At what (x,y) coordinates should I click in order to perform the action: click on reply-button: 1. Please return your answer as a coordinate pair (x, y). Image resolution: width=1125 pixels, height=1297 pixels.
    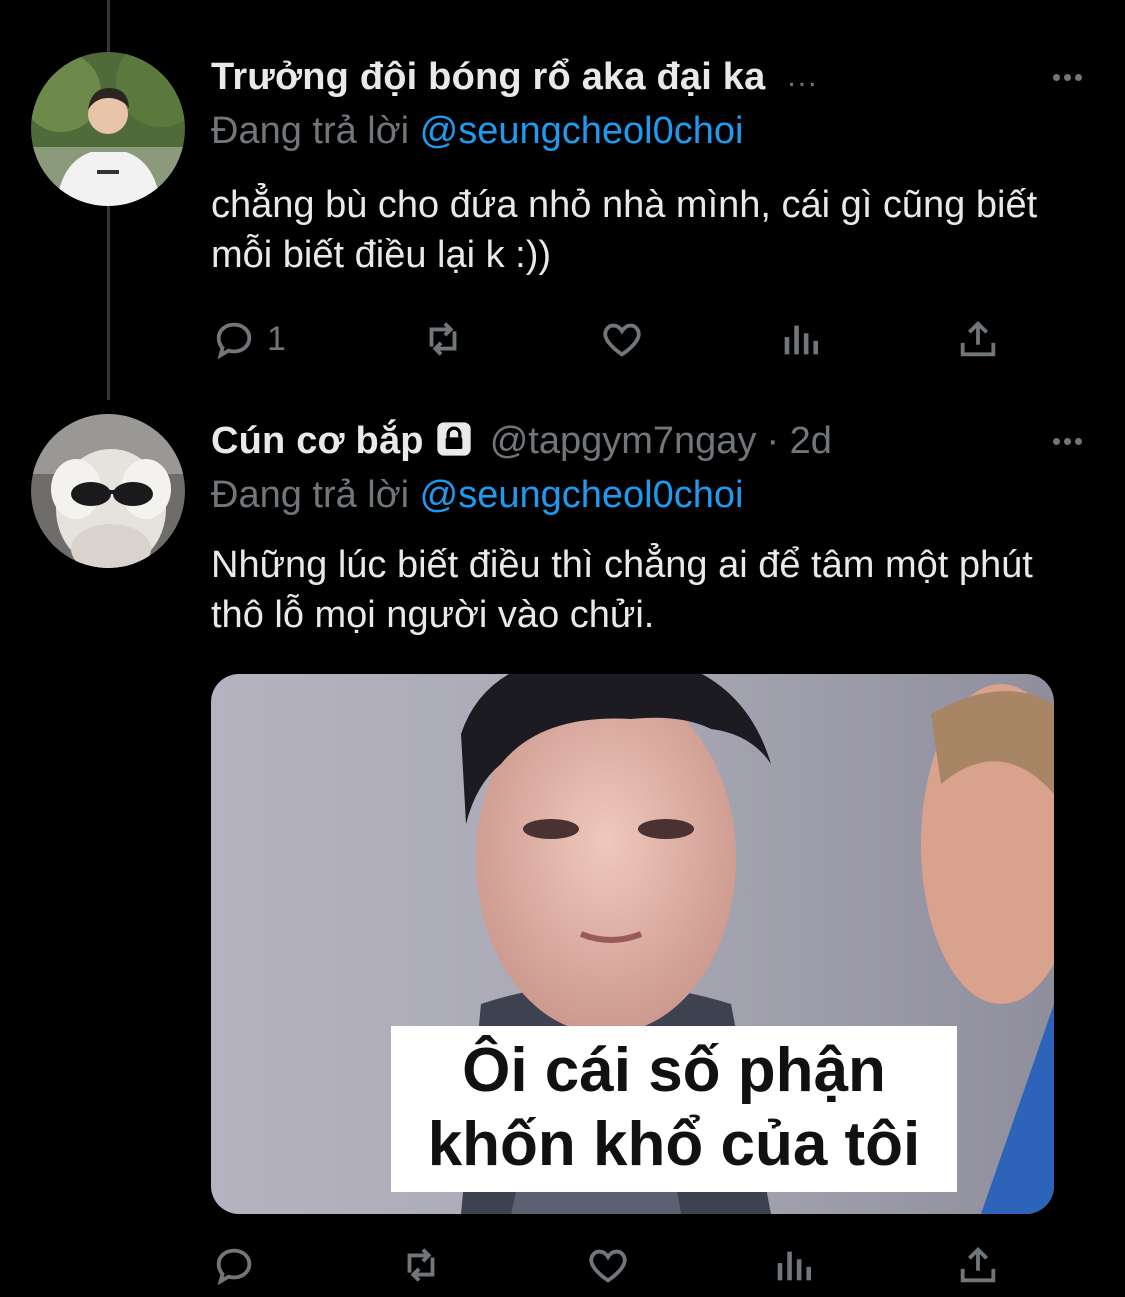
    Looking at the image, I should click on (248, 339).